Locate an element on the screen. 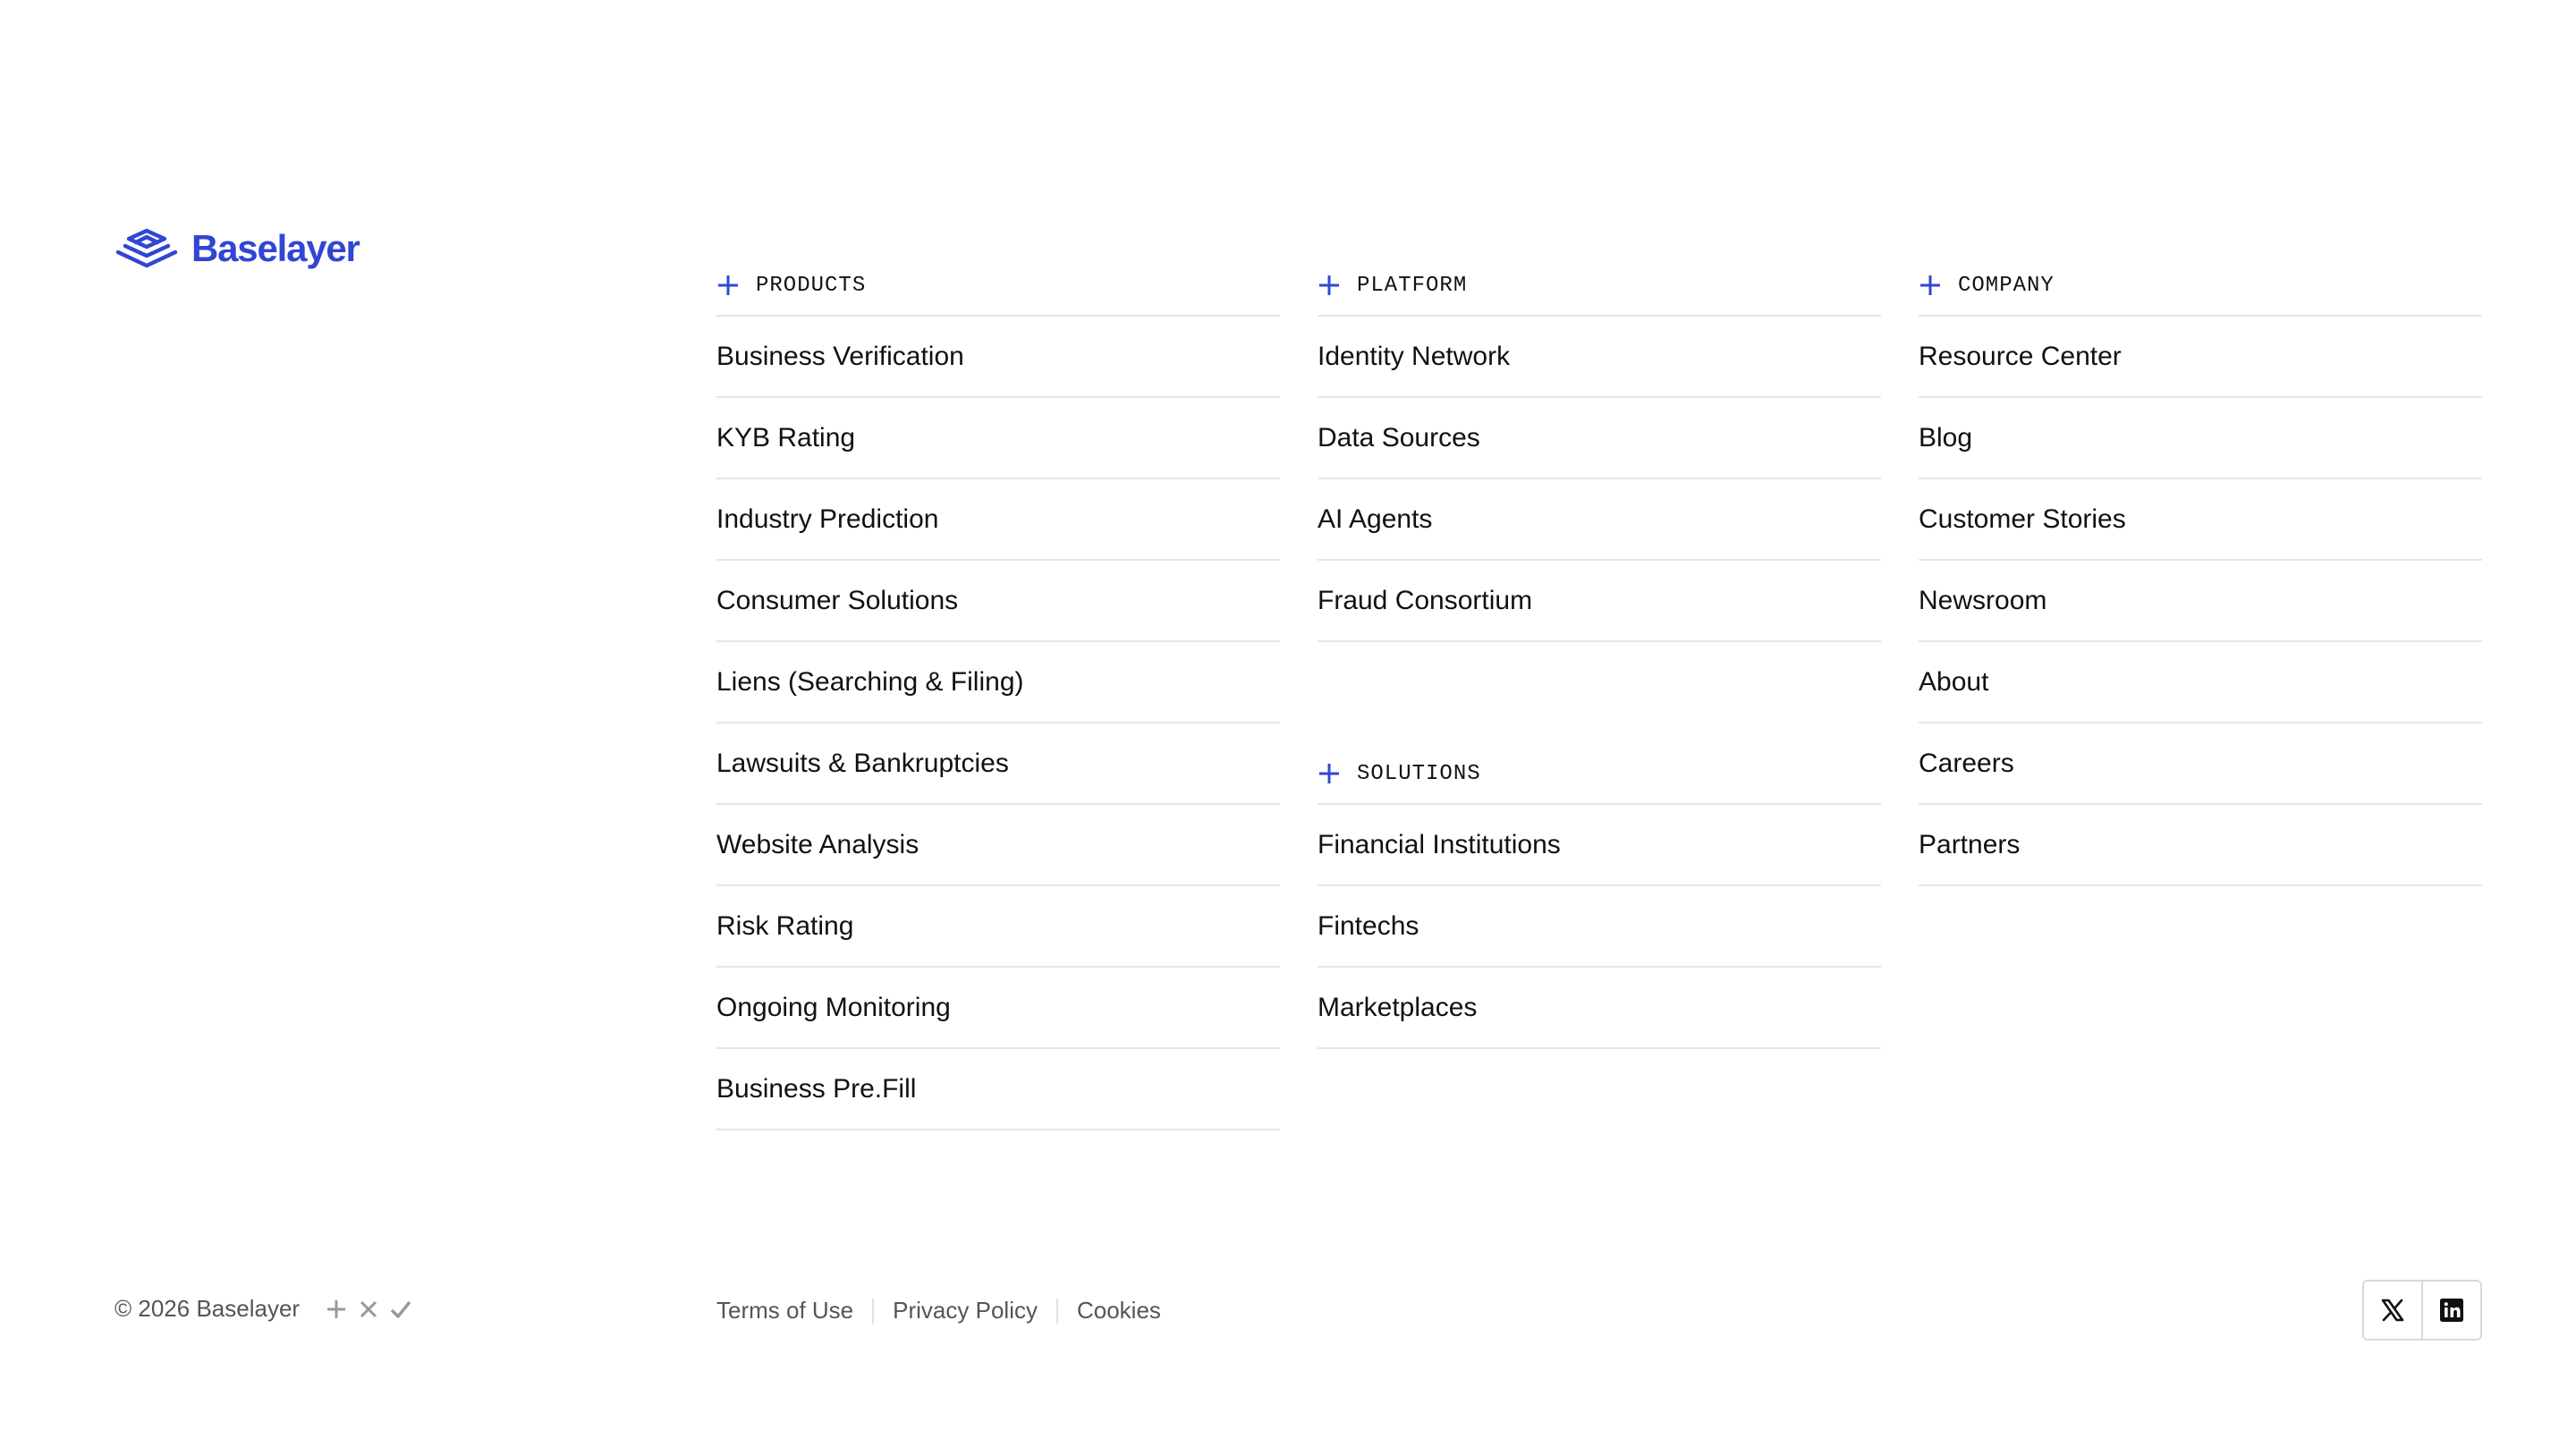 Image resolution: width=2576 pixels, height=1447 pixels. x-twitter-link is located at coordinates (2392, 1310).